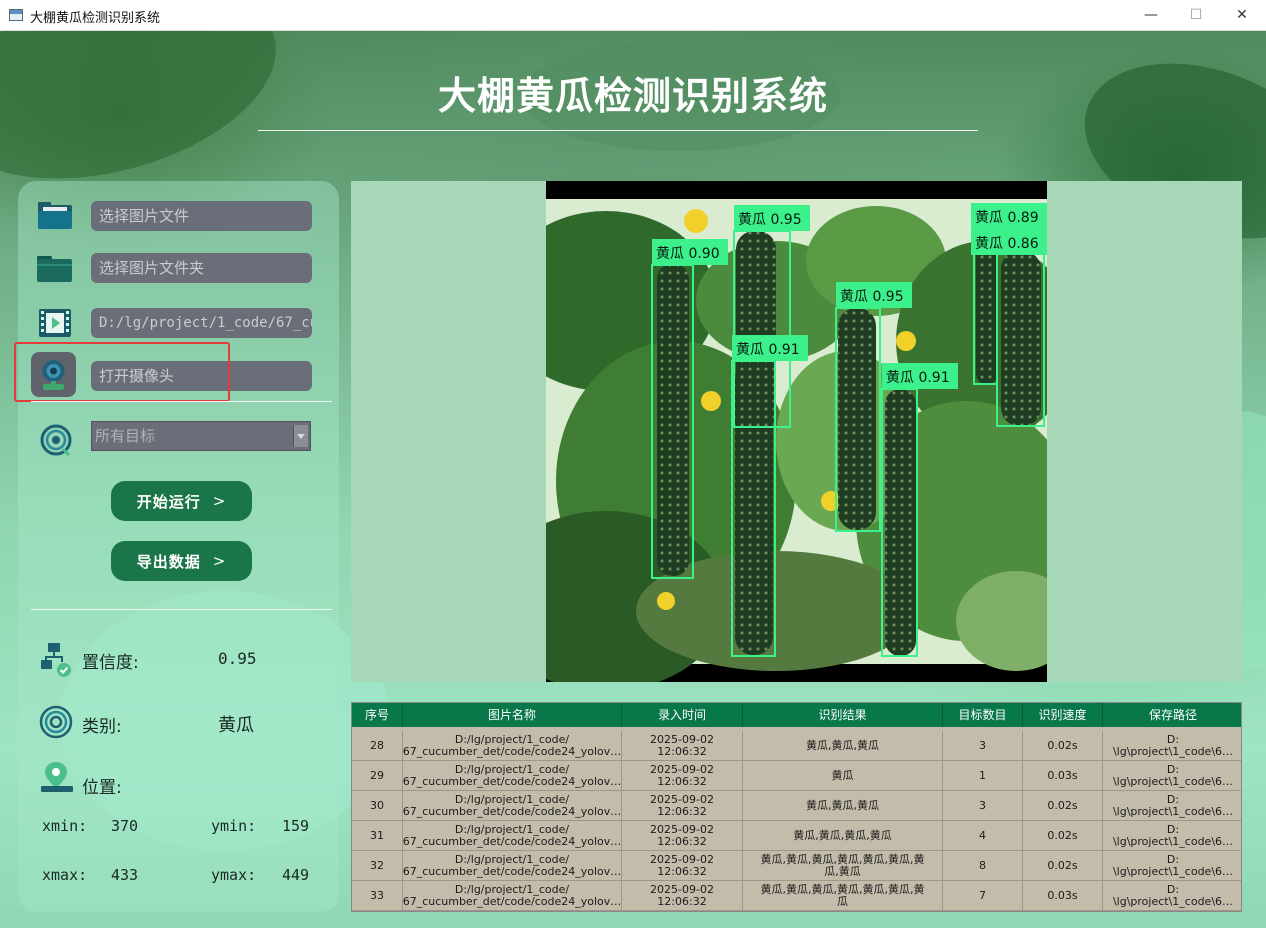 This screenshot has height=928, width=1266. I want to click on close-button: ✕, so click(1242, 15).